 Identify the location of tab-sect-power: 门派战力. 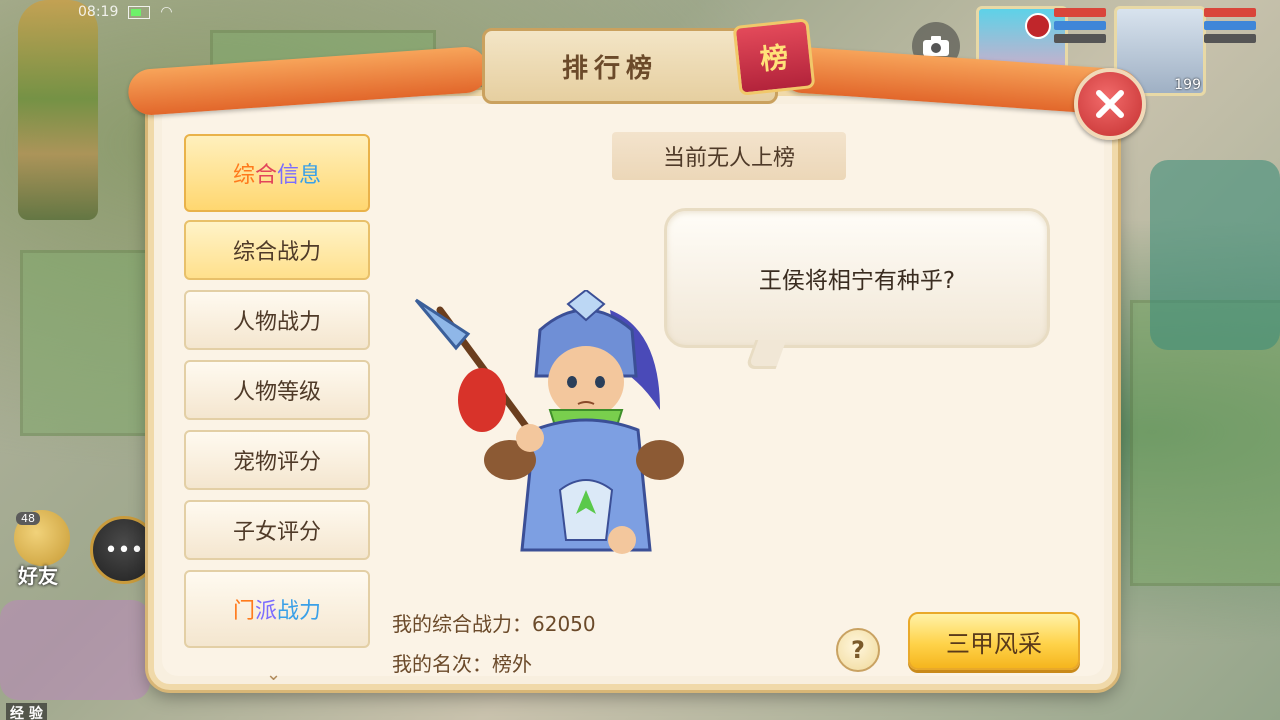
(277, 609).